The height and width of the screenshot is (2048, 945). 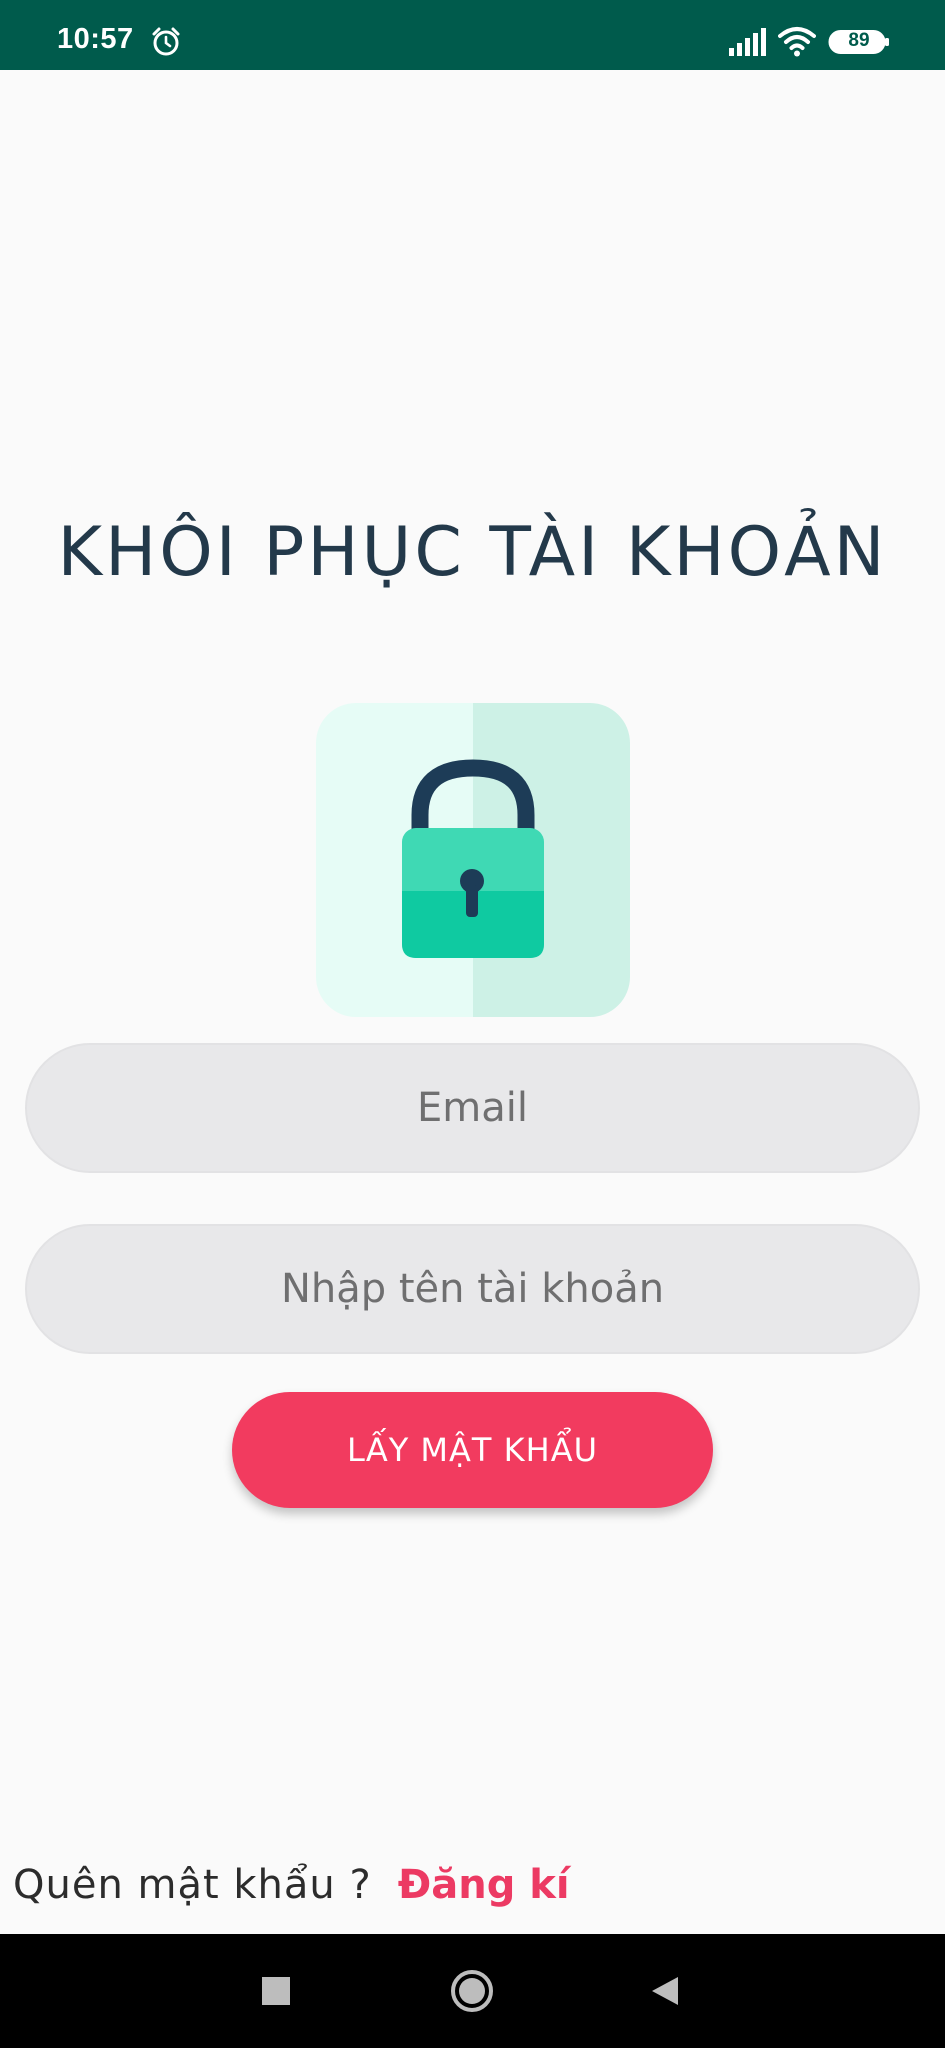 What do you see at coordinates (484, 1885) in the screenshot?
I see `register-link: Đăng kí` at bounding box center [484, 1885].